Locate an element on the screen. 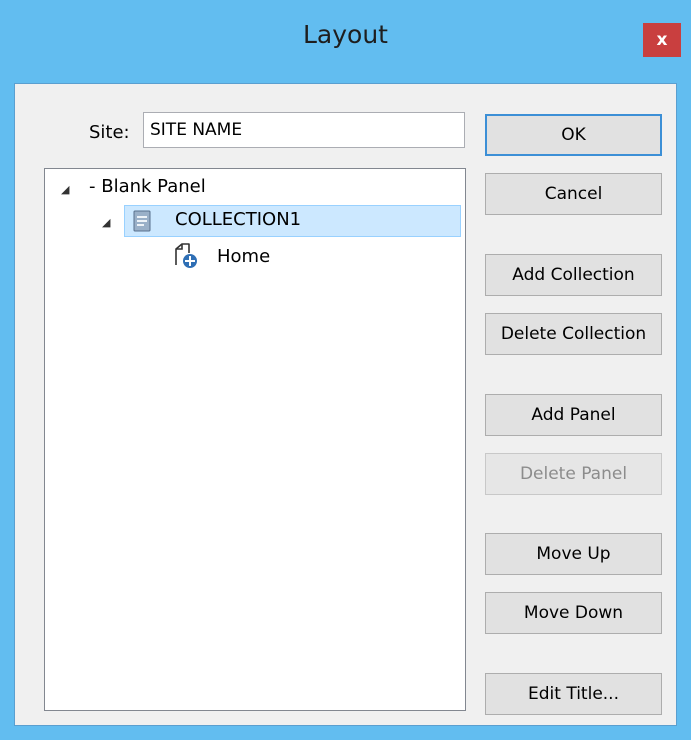  ok-button: OK is located at coordinates (573, 135).